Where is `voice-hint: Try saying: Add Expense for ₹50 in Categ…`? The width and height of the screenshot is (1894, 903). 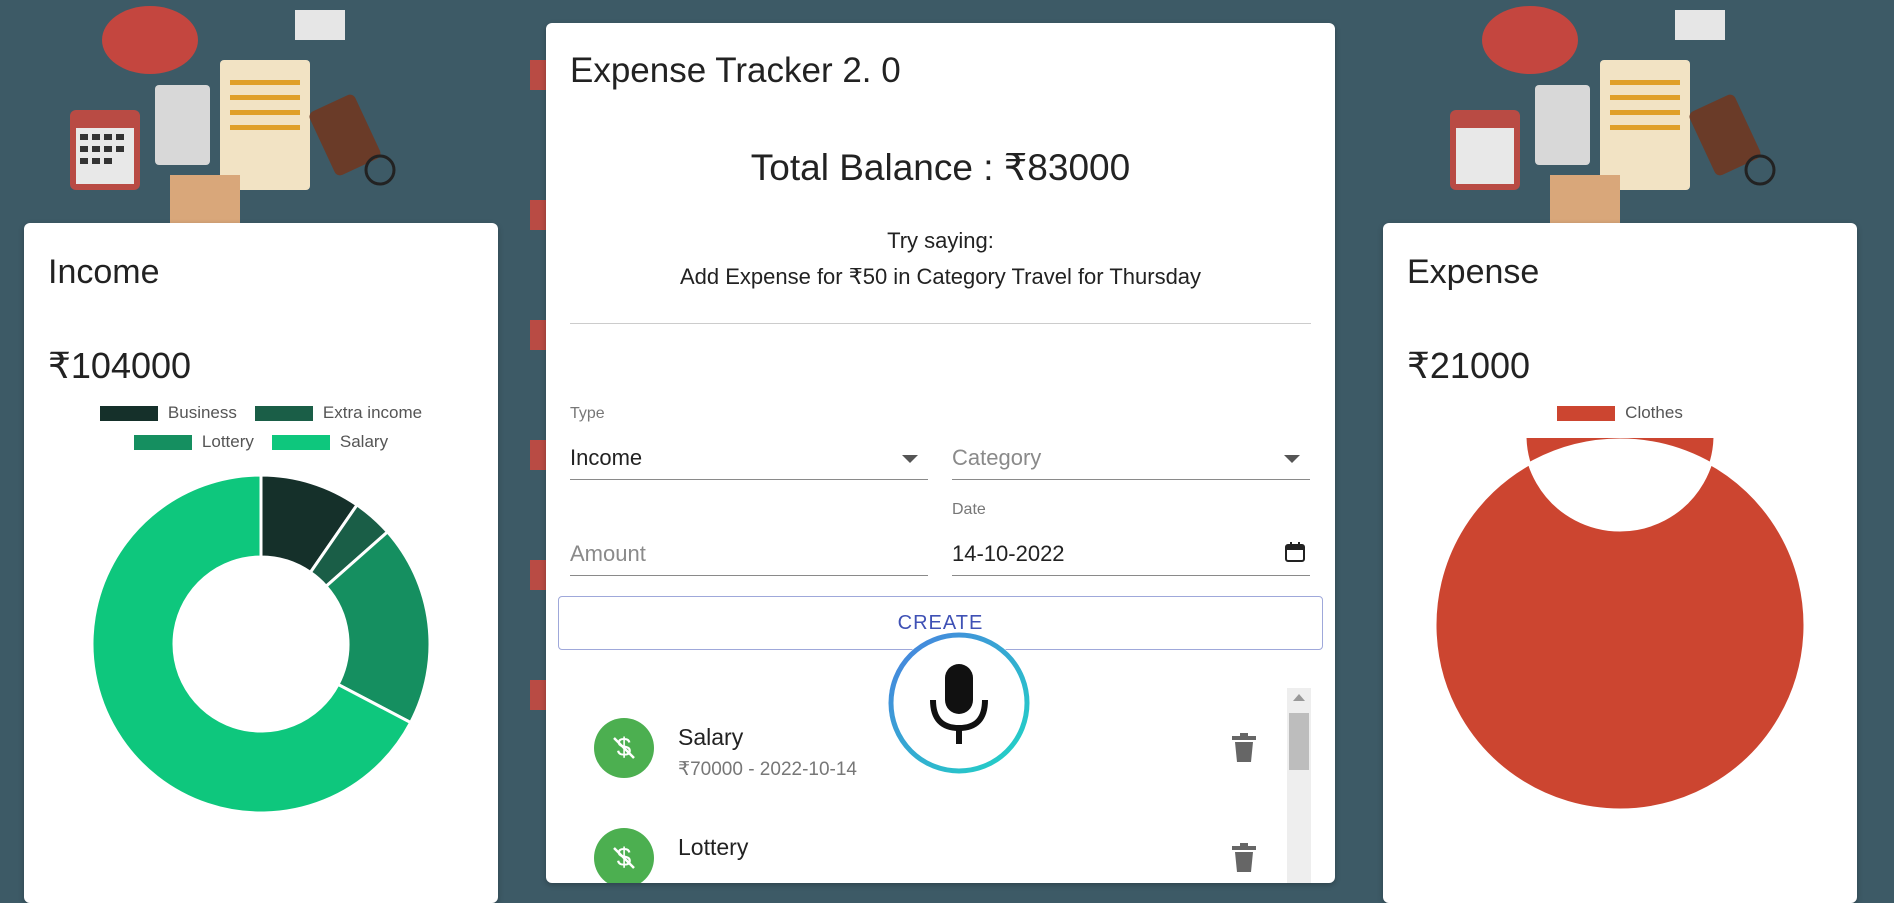
voice-hint: Try saying: Add Expense for ₹50 in Categ… is located at coordinates (940, 259).